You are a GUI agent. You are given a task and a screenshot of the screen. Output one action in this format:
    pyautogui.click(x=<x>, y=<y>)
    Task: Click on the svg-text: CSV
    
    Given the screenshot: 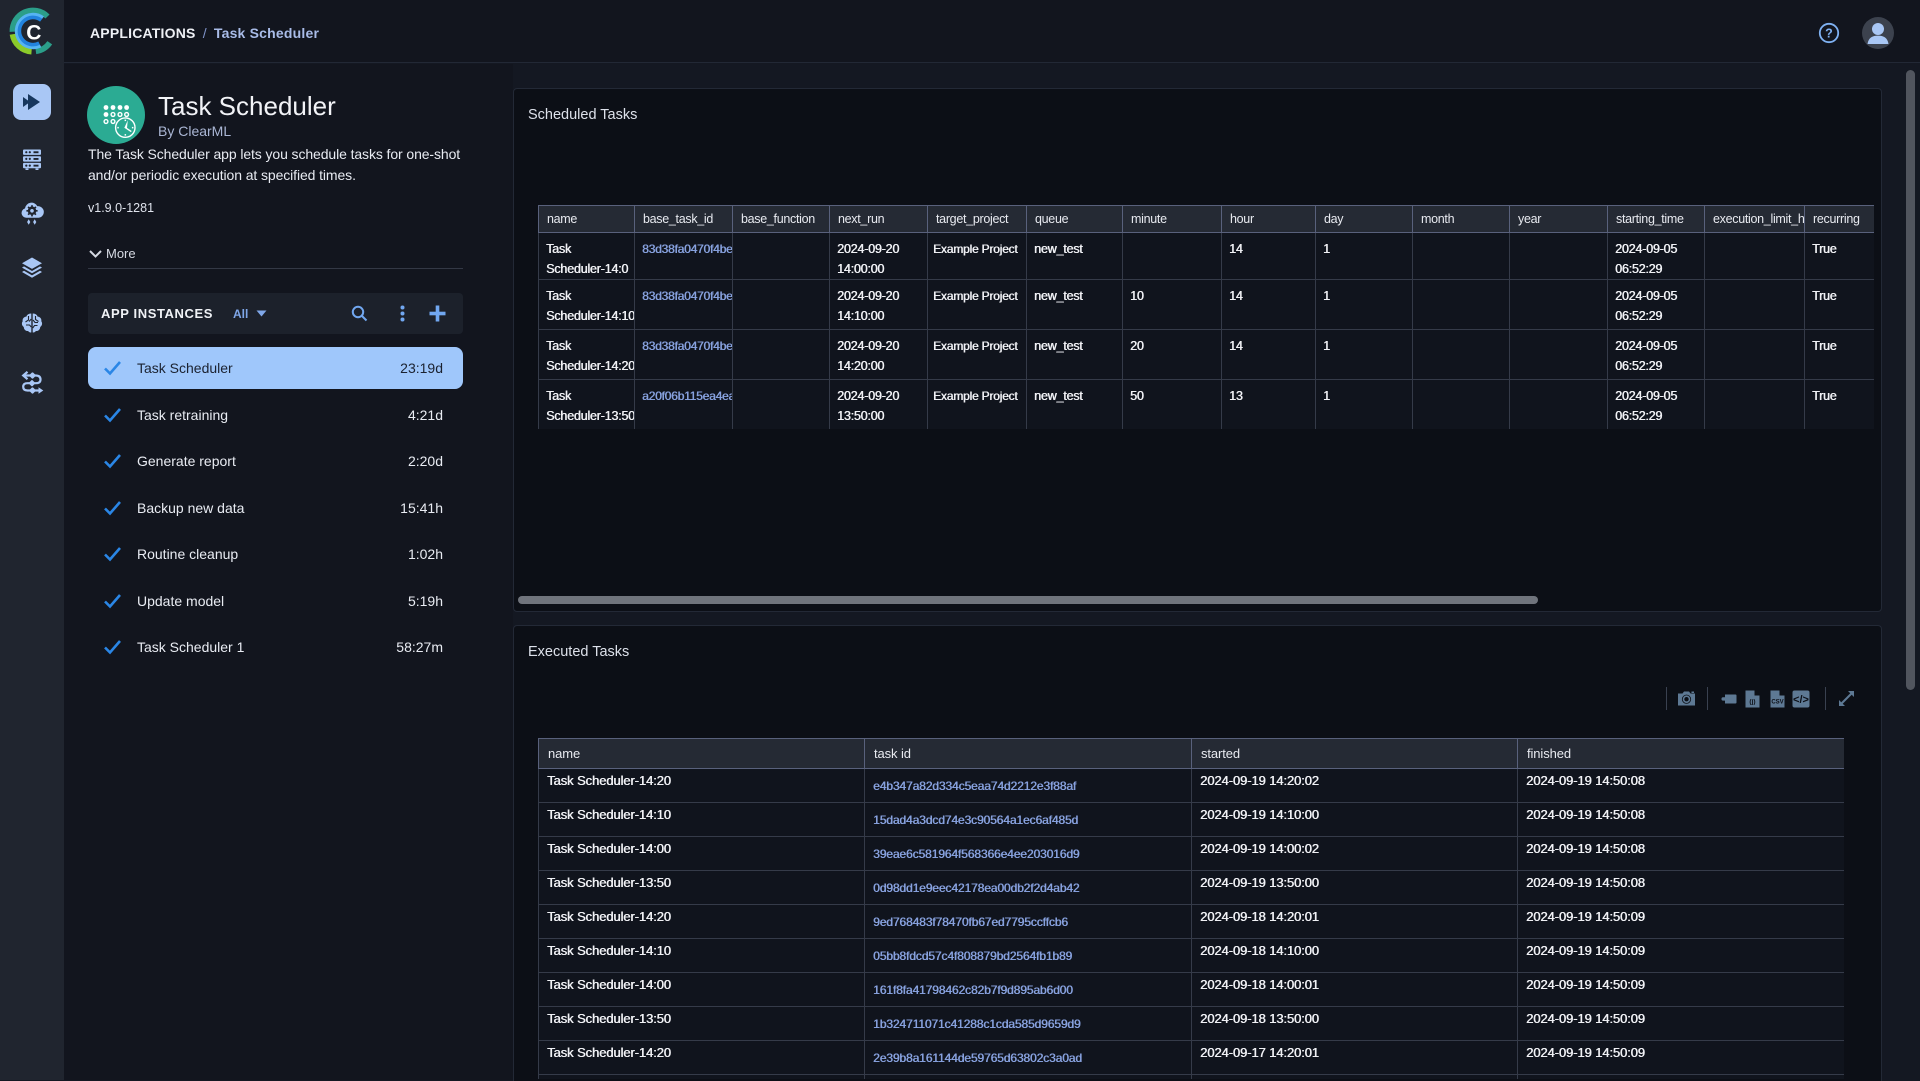 What is the action you would take?
    pyautogui.click(x=1777, y=703)
    